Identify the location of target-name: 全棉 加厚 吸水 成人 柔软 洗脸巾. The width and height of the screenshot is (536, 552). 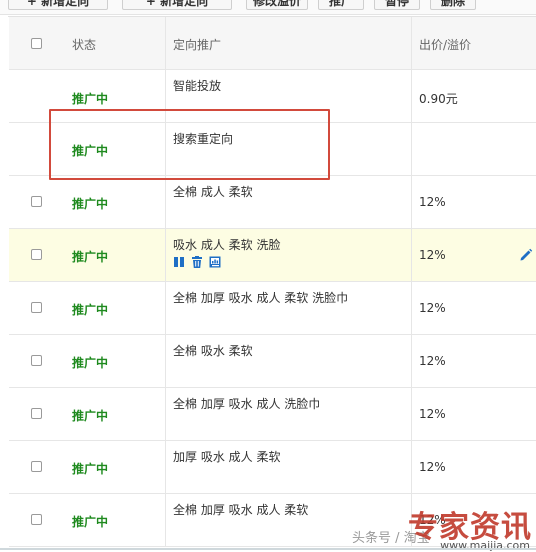
(261, 298).